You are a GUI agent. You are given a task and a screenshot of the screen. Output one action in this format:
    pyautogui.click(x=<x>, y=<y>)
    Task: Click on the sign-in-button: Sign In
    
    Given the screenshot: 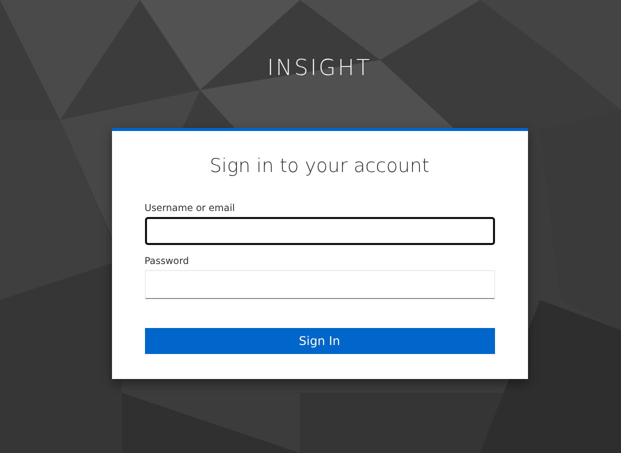 What is the action you would take?
    pyautogui.click(x=319, y=341)
    